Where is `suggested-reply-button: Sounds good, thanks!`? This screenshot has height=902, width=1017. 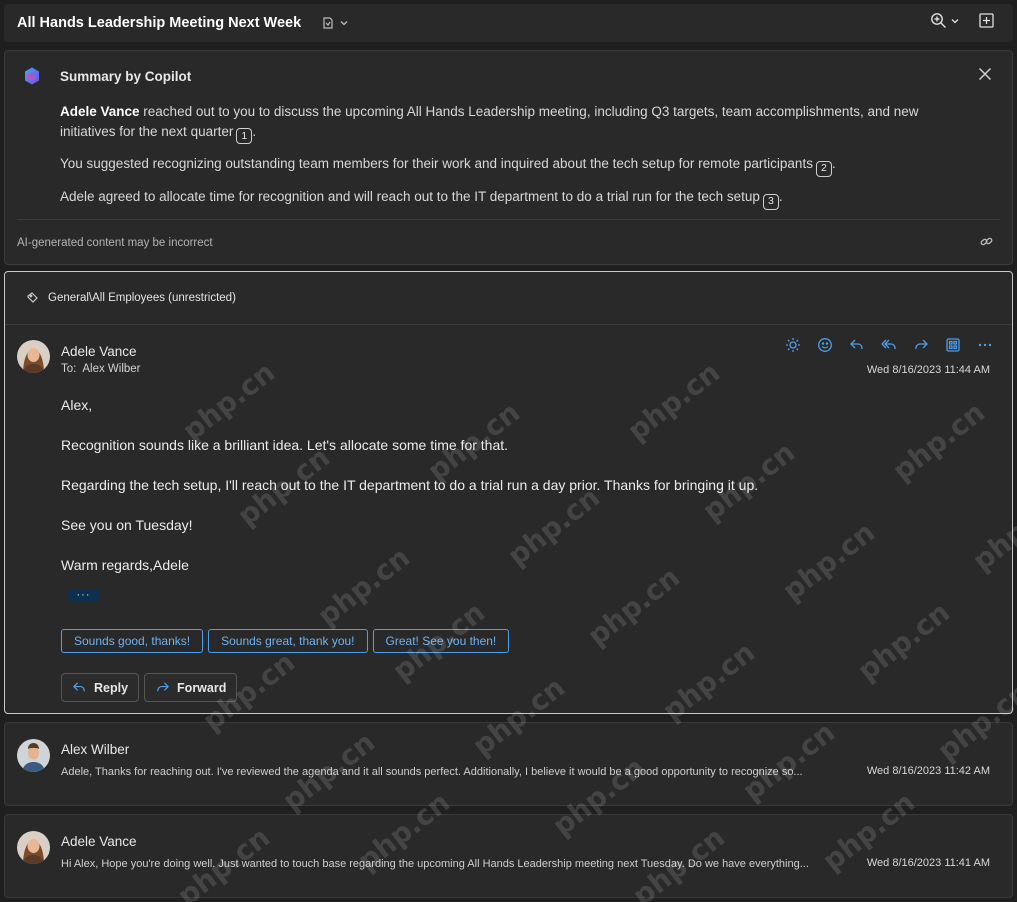
suggested-reply-button: Sounds good, thanks! is located at coordinates (132, 641).